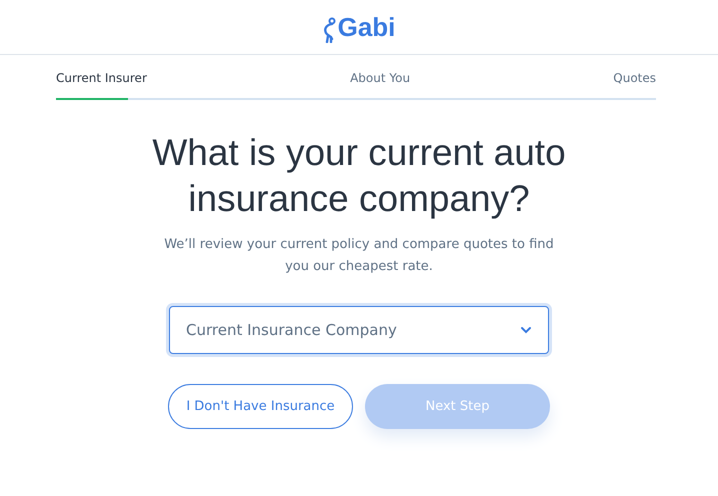  What do you see at coordinates (634, 78) in the screenshot?
I see `step-tab: Quotes` at bounding box center [634, 78].